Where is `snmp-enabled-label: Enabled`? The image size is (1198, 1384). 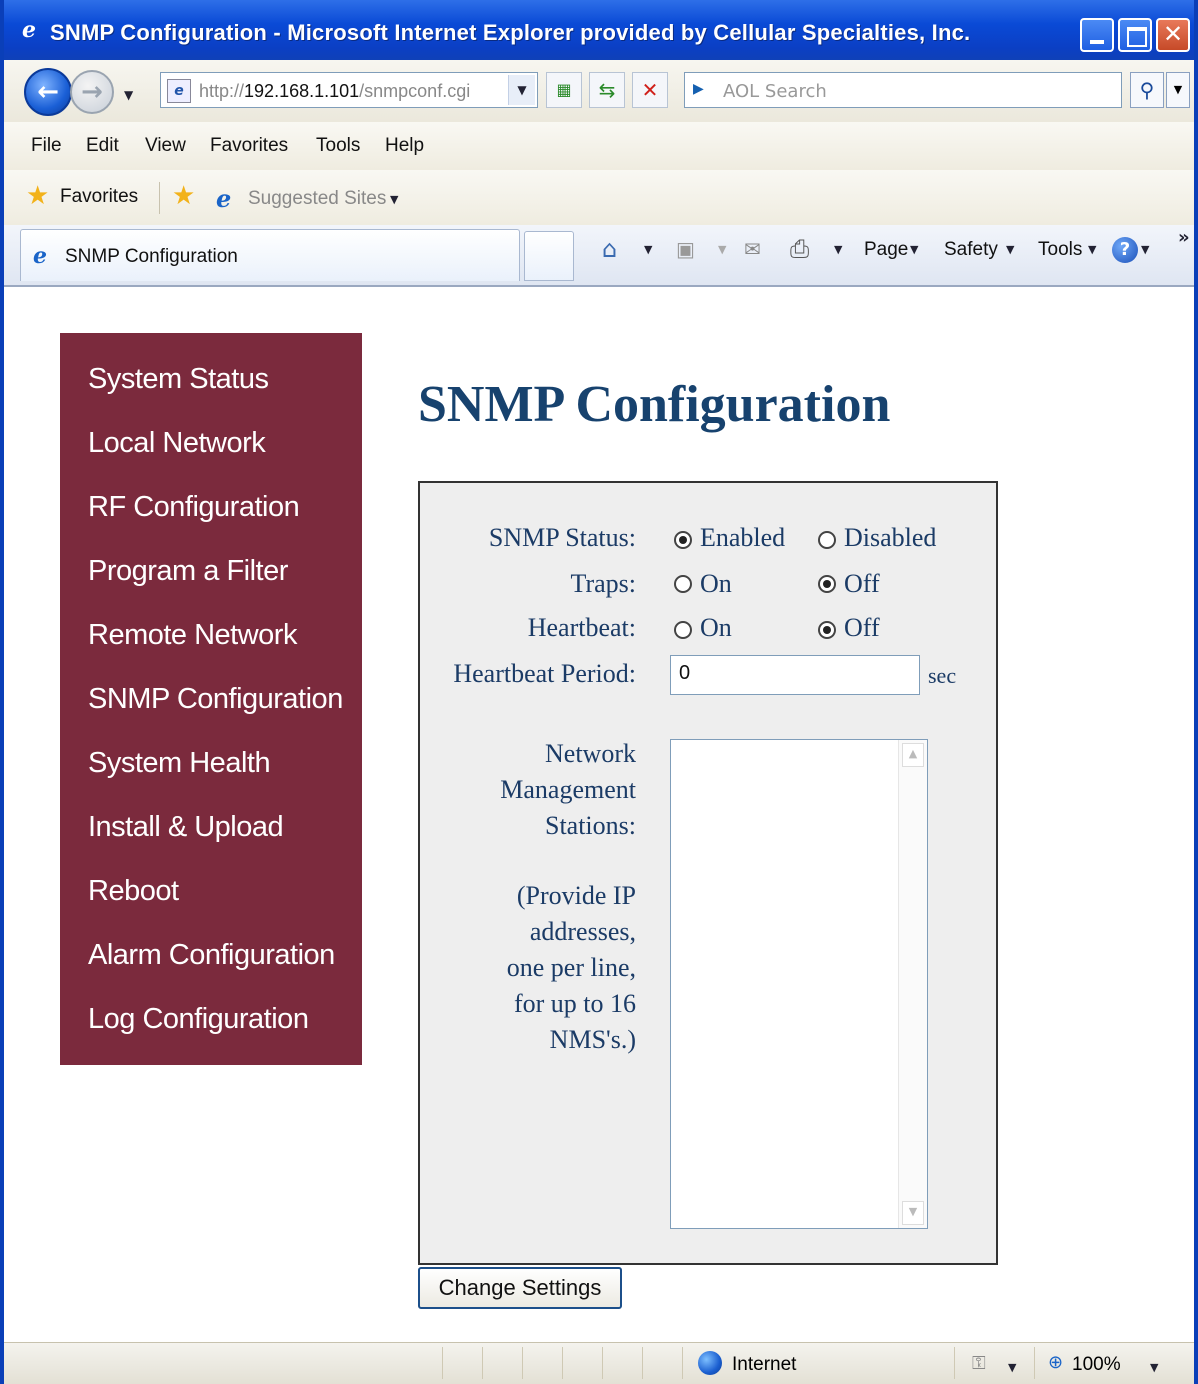 snmp-enabled-label: Enabled is located at coordinates (742, 538).